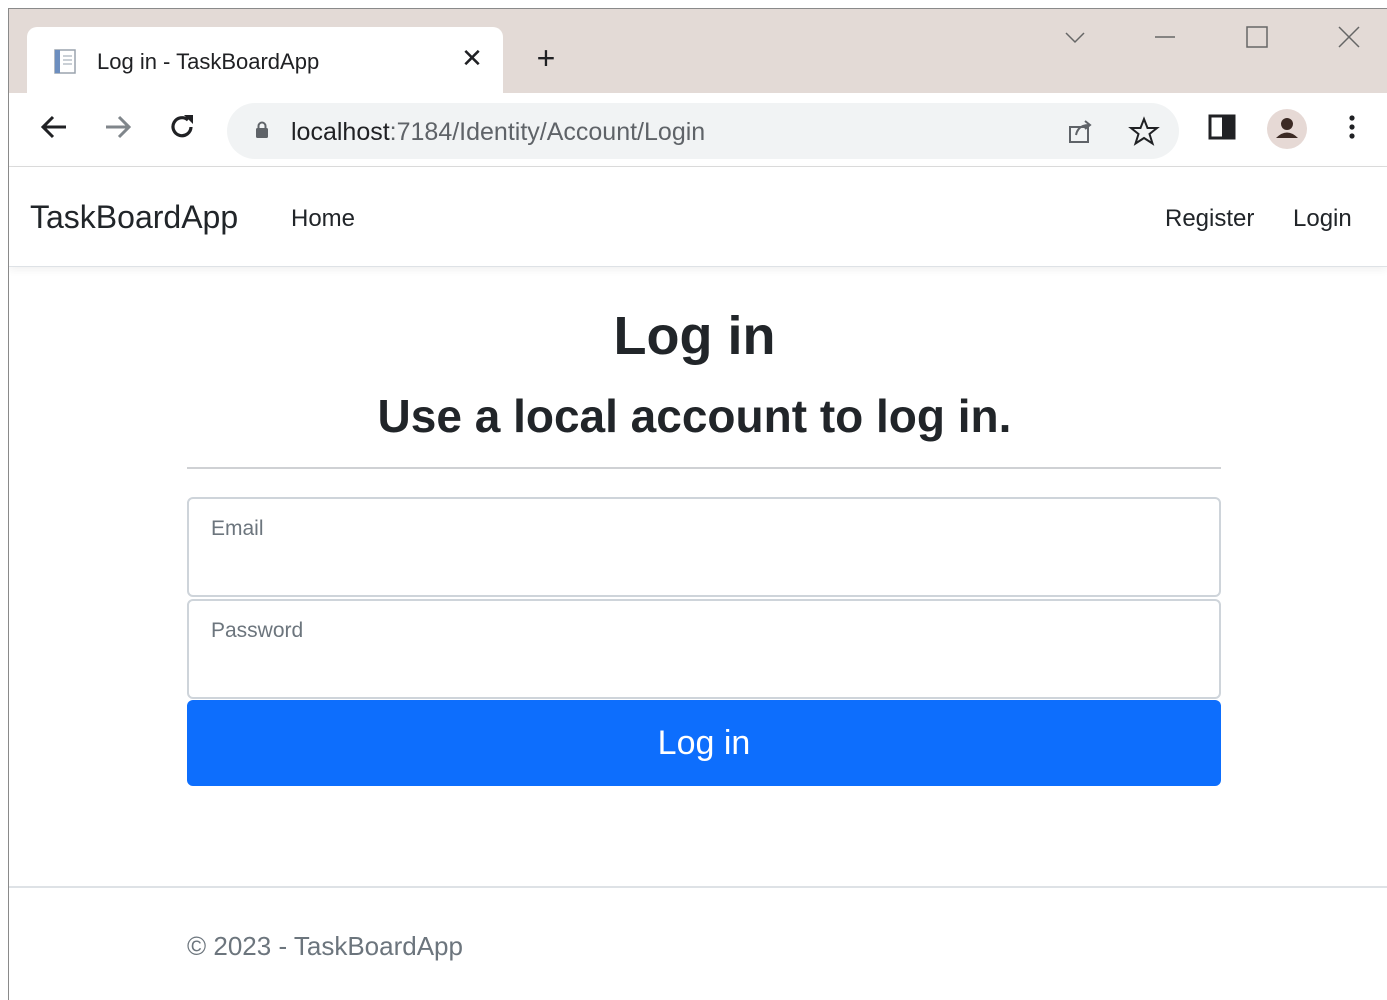 This screenshot has width=1387, height=1000. Describe the element at coordinates (698, 887) in the screenshot. I see `footer-divider` at that location.